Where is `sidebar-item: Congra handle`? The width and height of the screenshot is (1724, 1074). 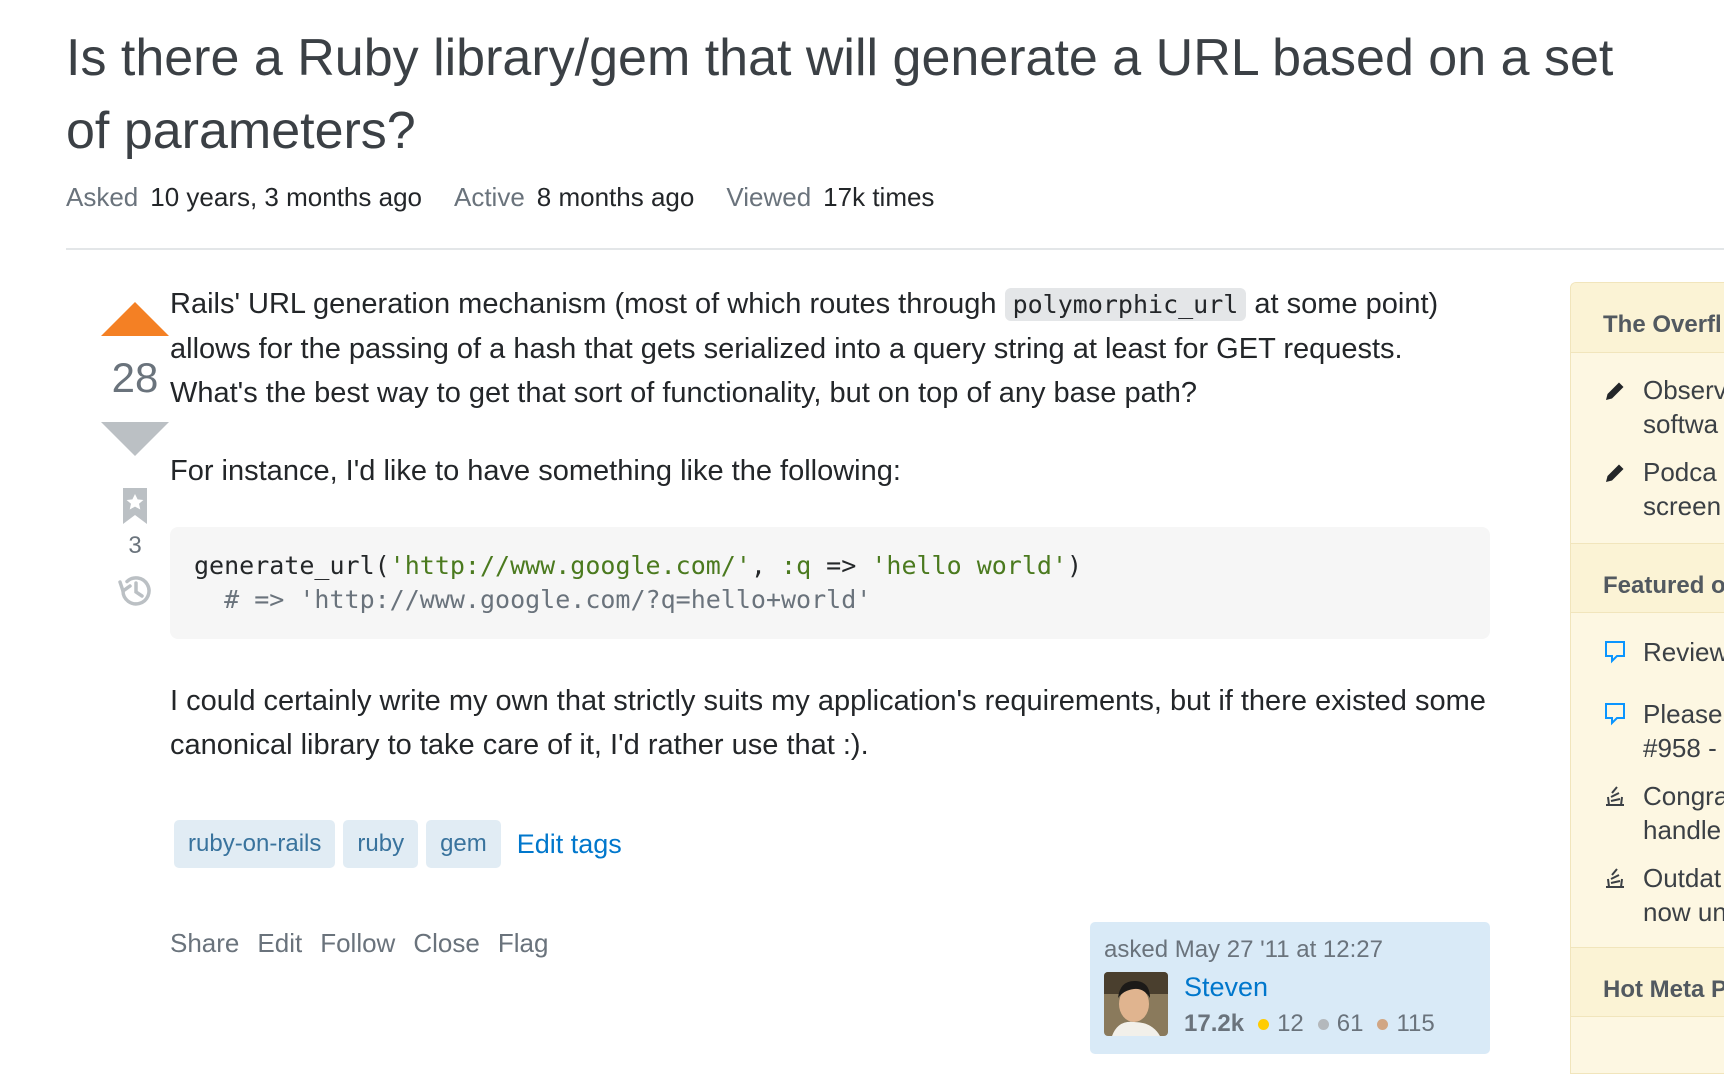 sidebar-item: Congra handle is located at coordinates (1647, 813).